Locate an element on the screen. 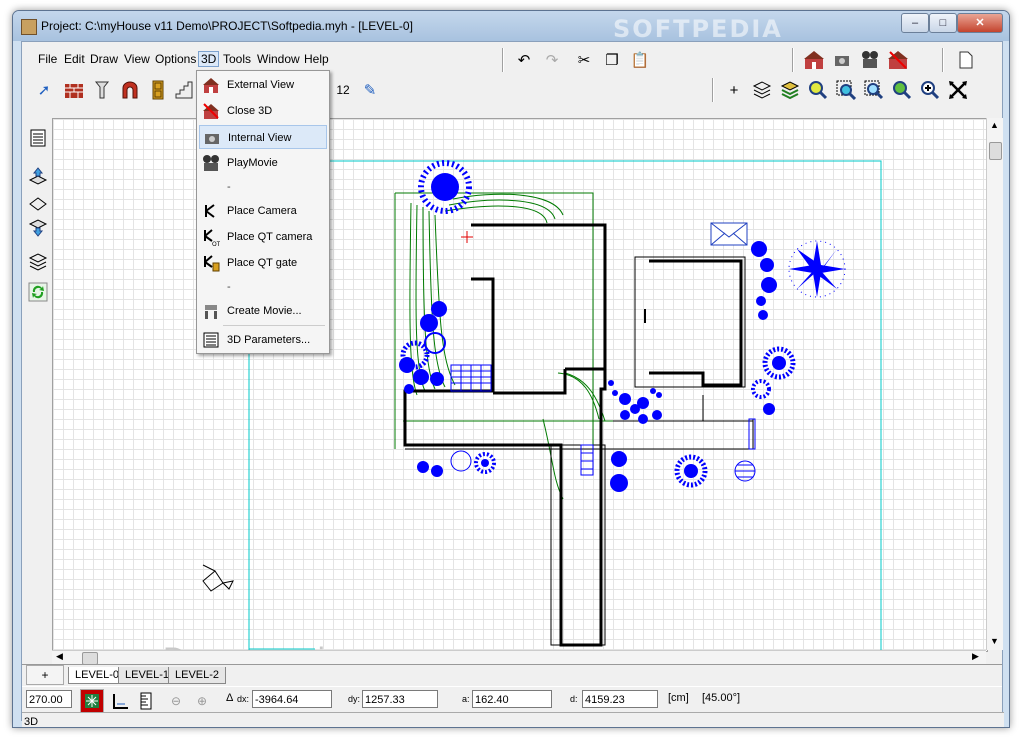 This screenshot has height=748, width=1031. scroll-left-icon: ◀ is located at coordinates (59, 656).